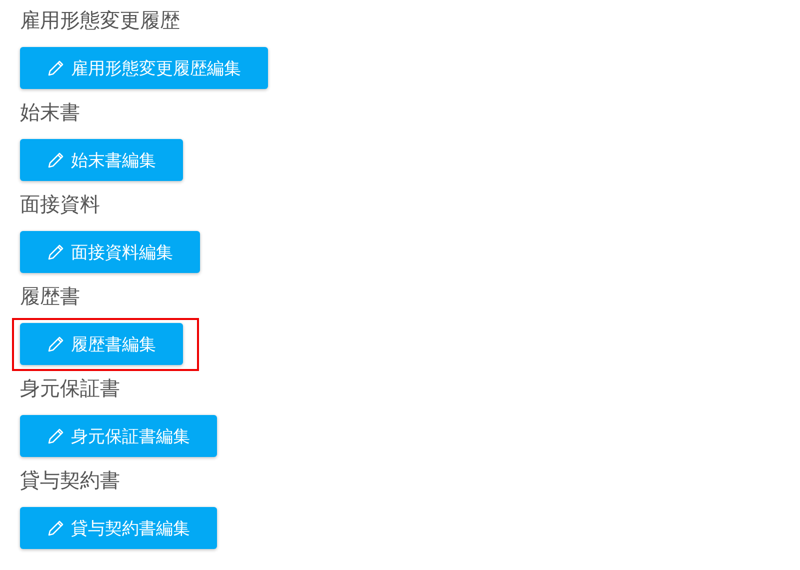 The height and width of the screenshot is (570, 800). I want to click on section-heading: 面接資料, so click(60, 204).